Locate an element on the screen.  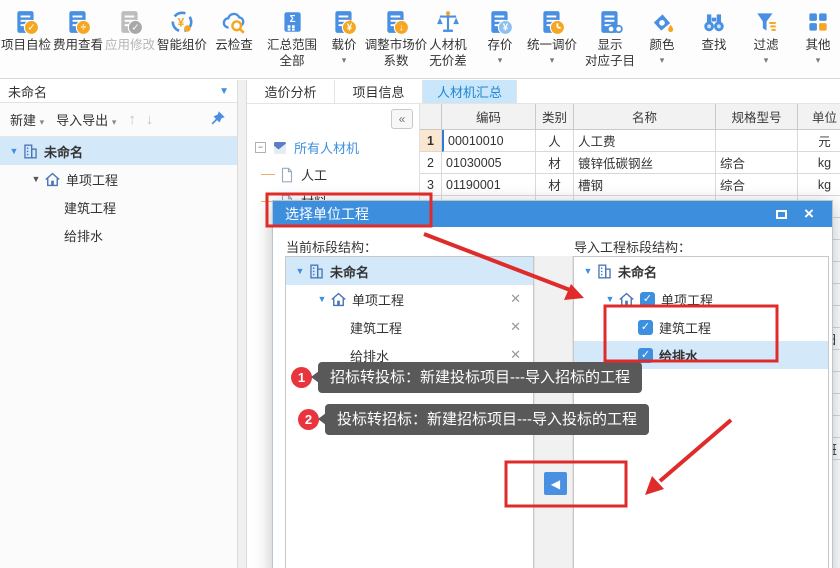
collapse-minus-icon: − is located at coordinates (260, 147).